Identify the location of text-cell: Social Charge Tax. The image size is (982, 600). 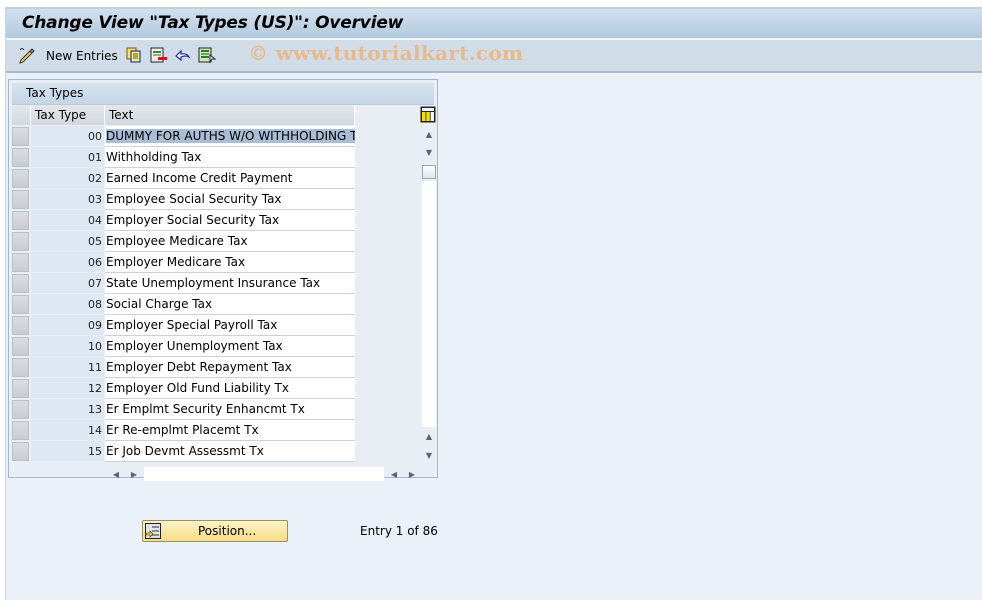
(230, 304).